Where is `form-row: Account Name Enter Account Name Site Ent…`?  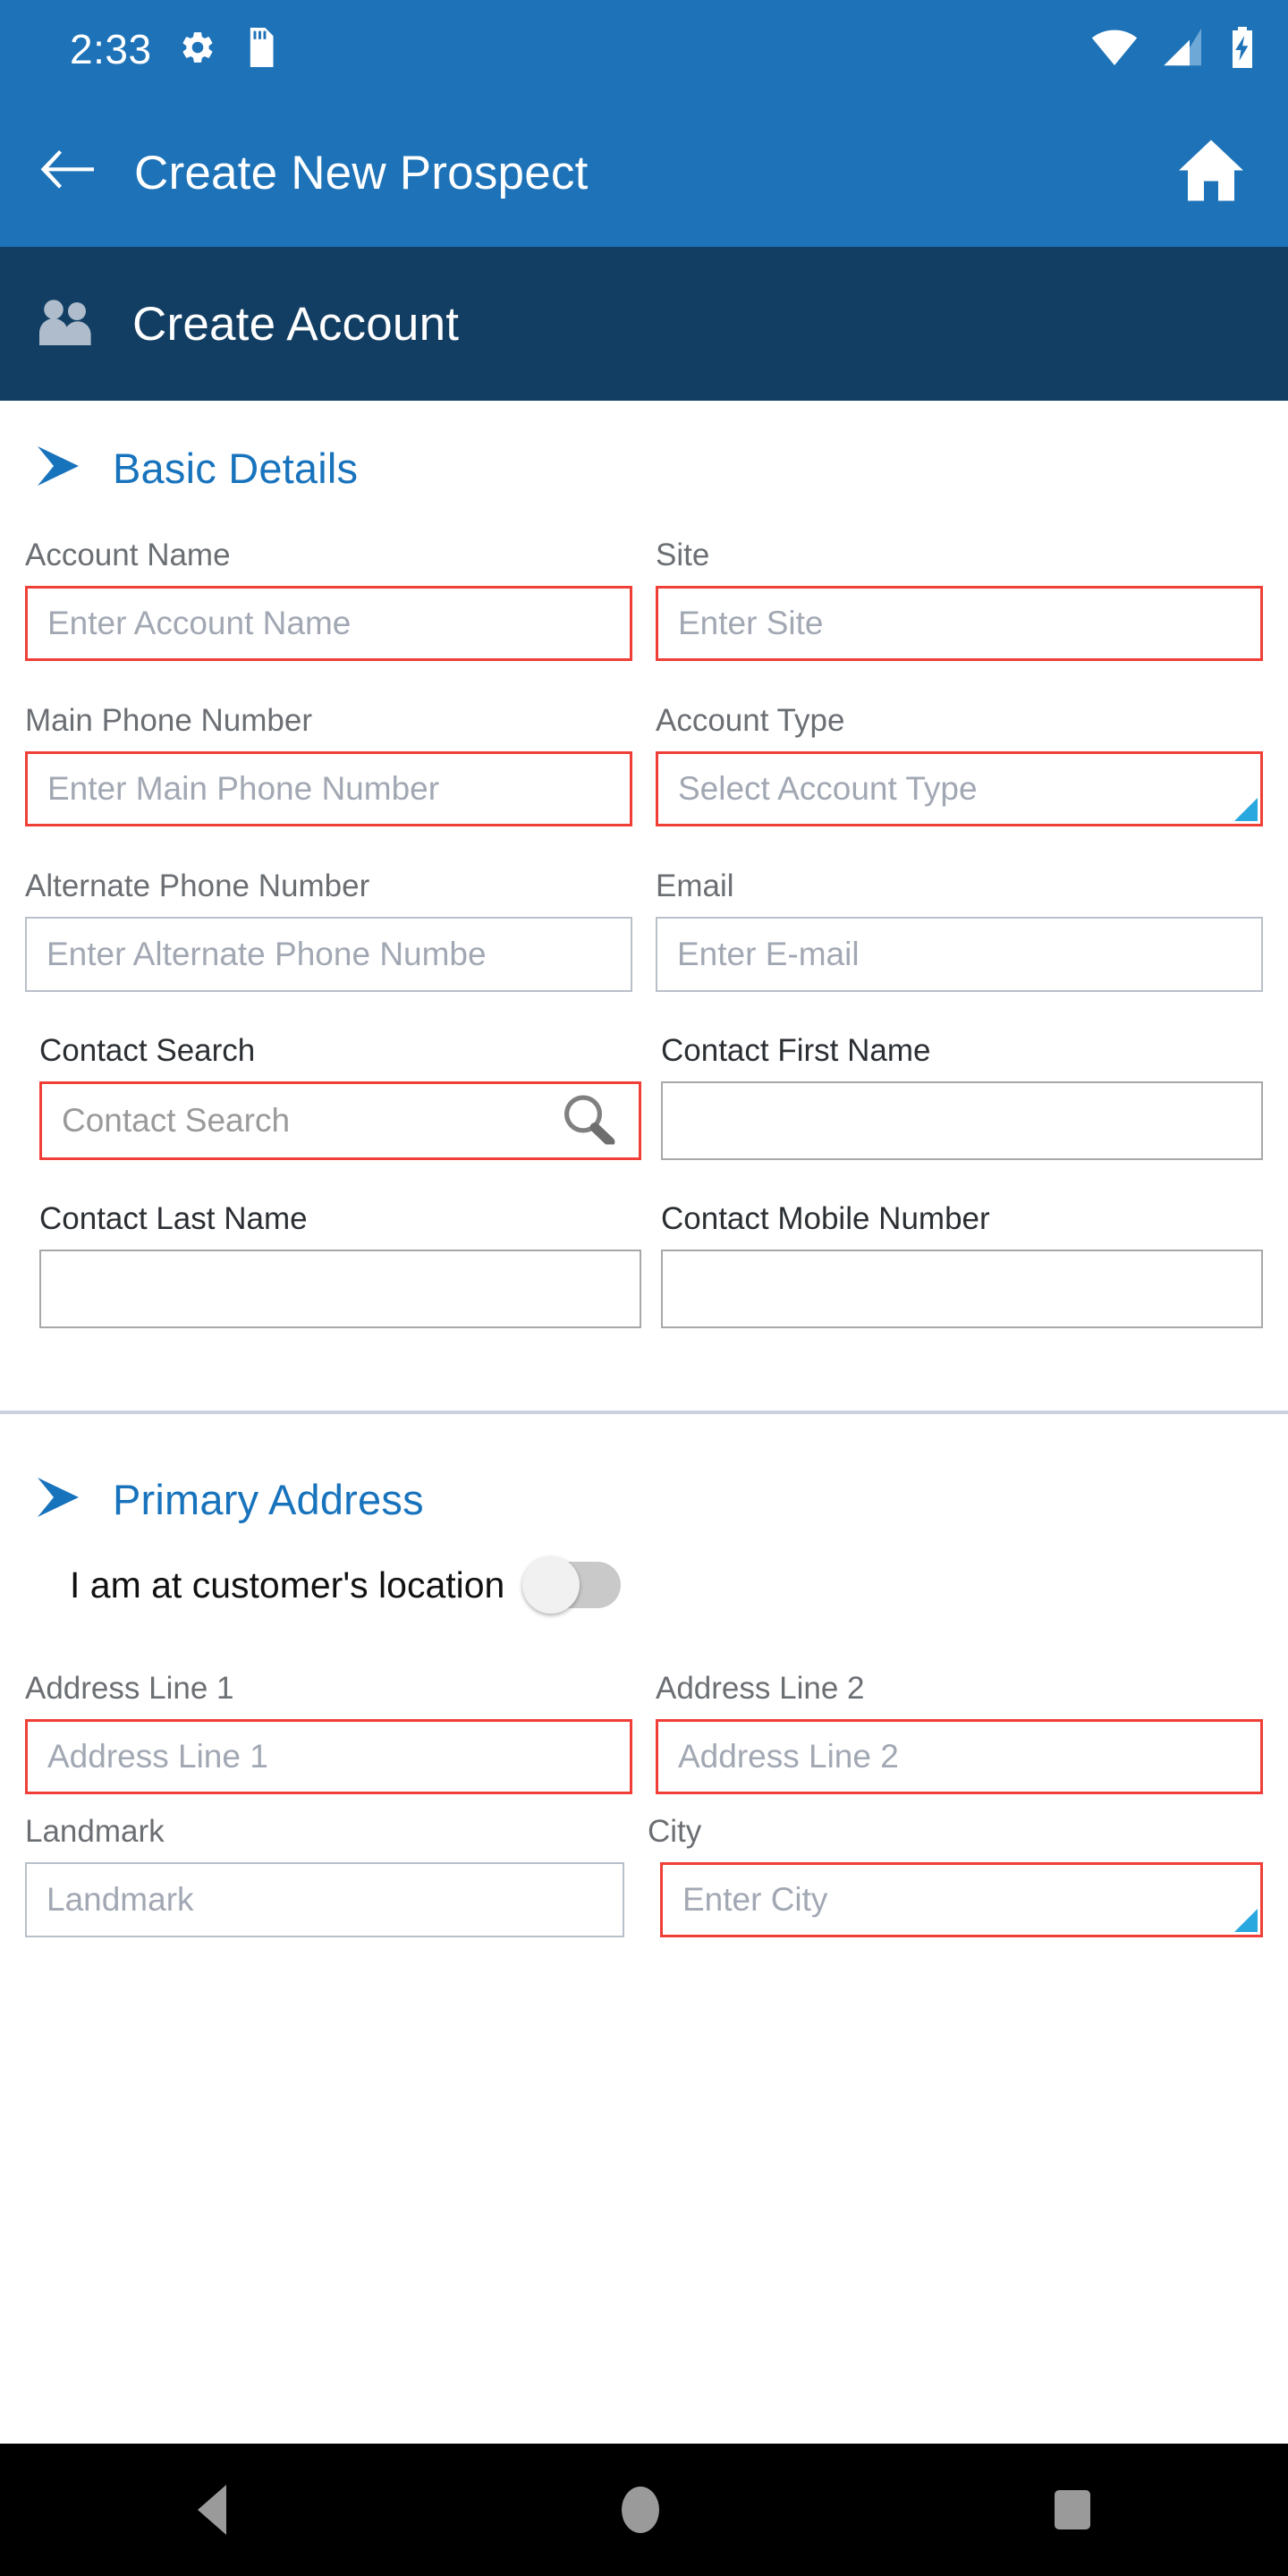
form-row: Account Name Enter Account Name Site Ent… is located at coordinates (644, 600).